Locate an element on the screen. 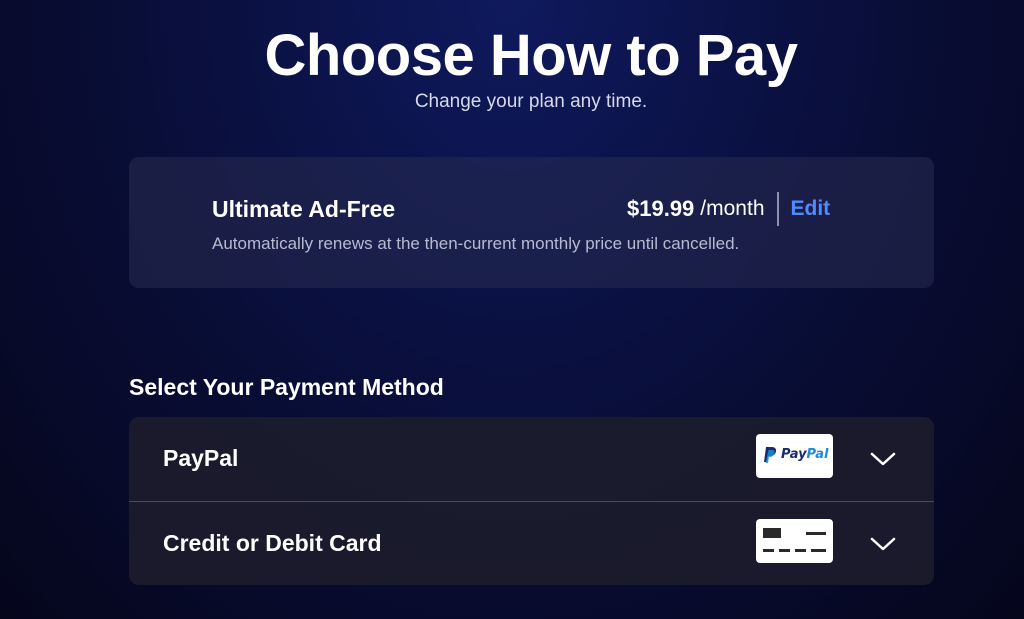  payment-method-heading: Select Your Payment Method is located at coordinates (286, 387).